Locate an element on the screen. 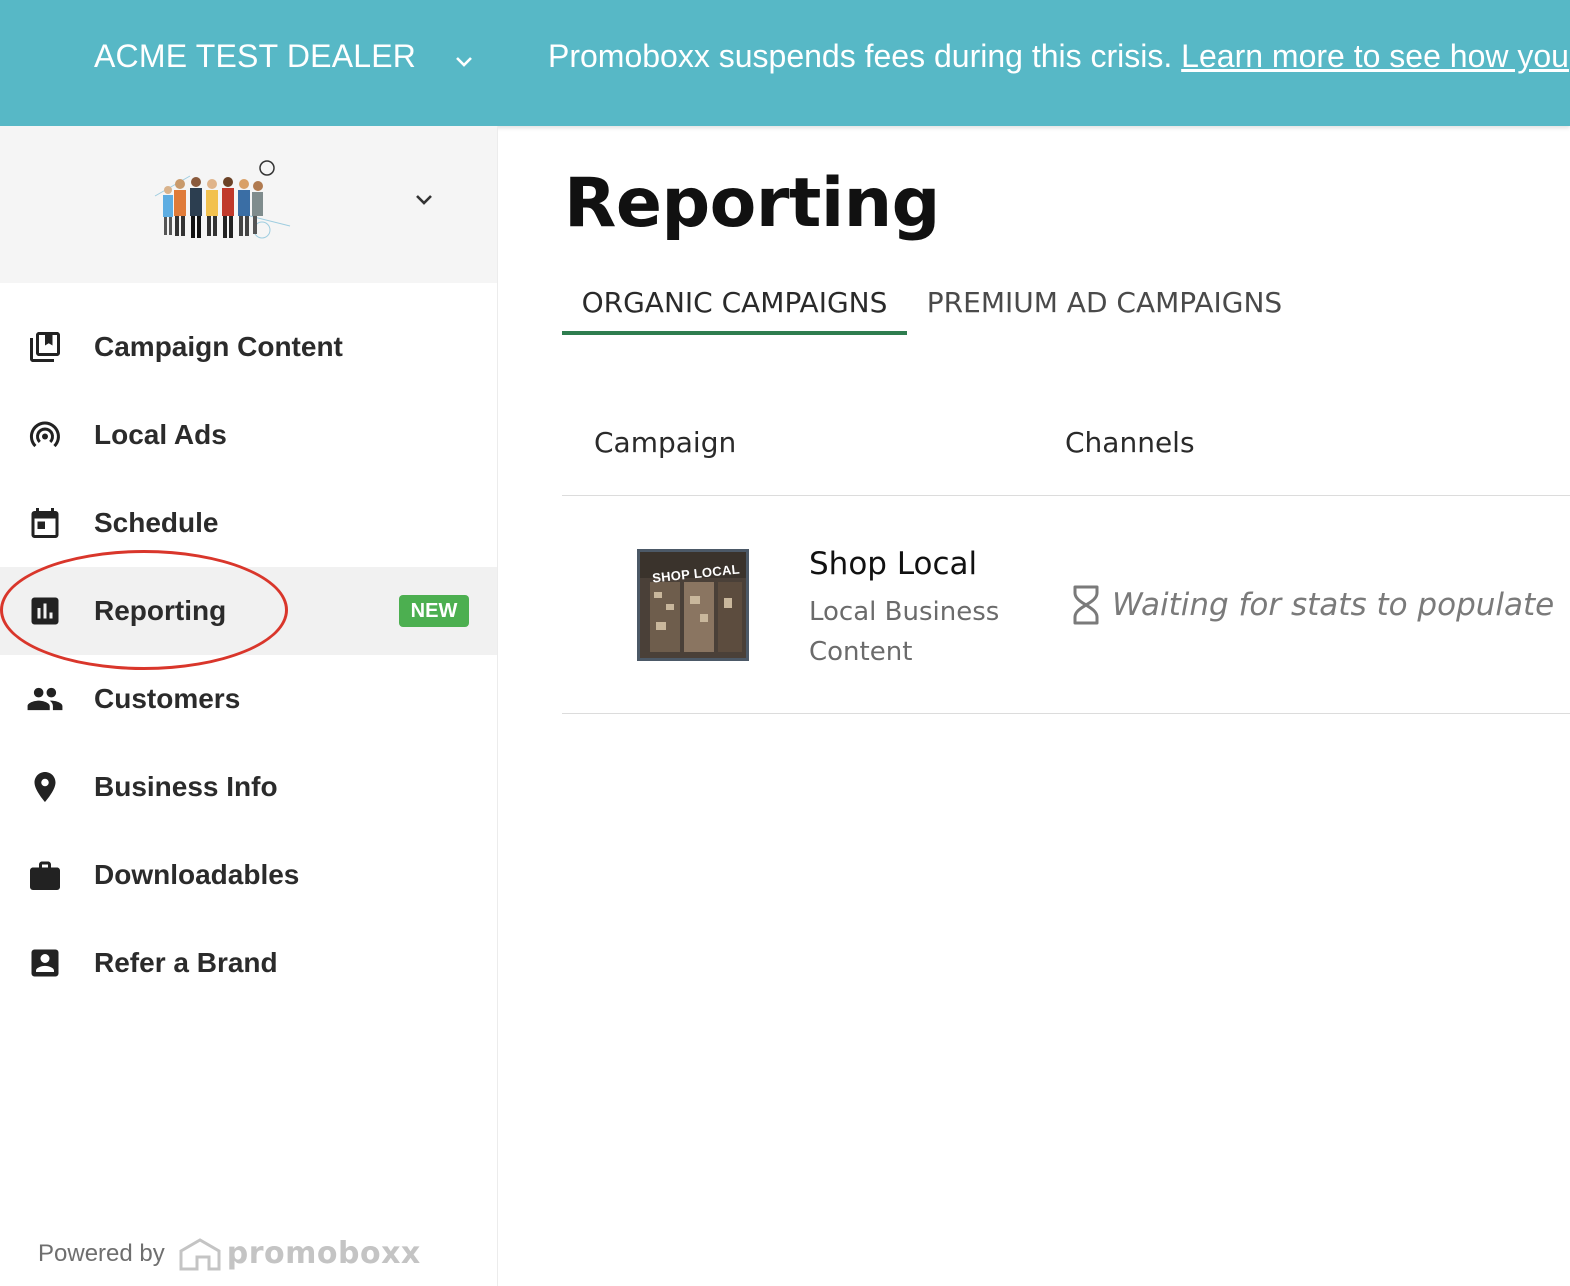  promoboxx-wordmark: promoboxx is located at coordinates (323, 1253).